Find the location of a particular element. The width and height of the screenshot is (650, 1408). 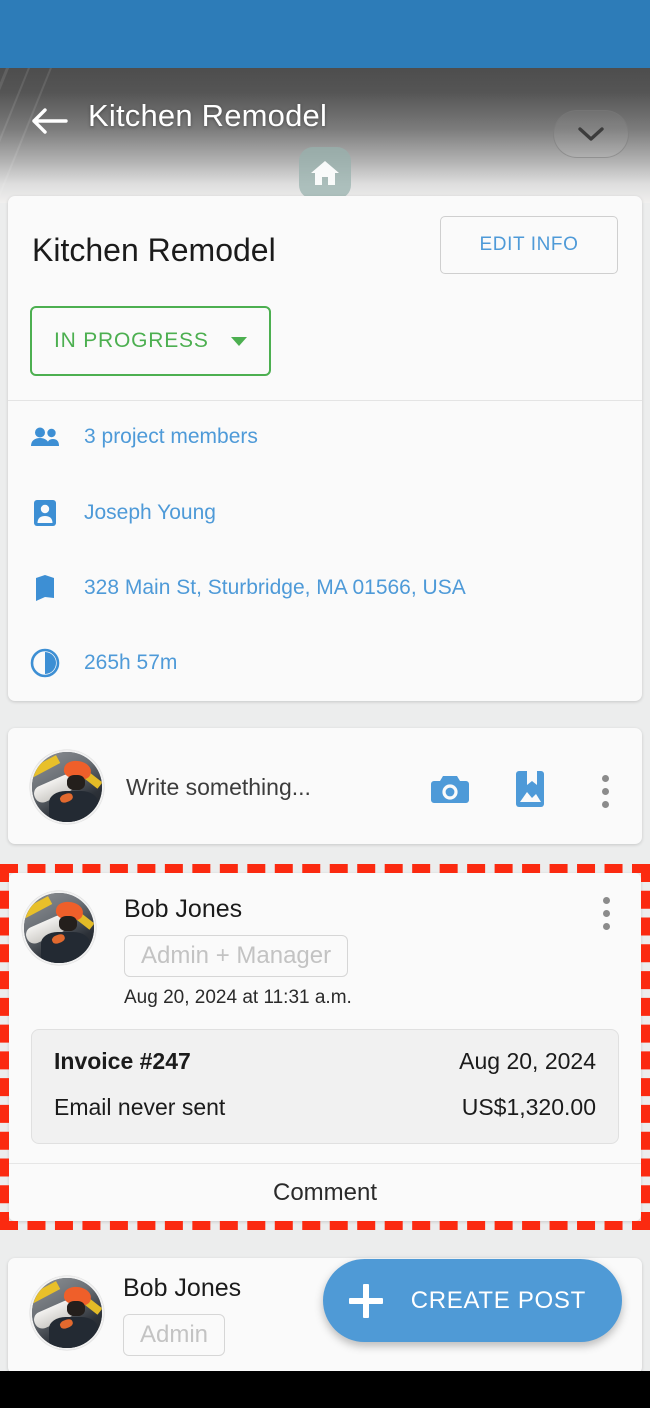

back-button is located at coordinates (49, 121).